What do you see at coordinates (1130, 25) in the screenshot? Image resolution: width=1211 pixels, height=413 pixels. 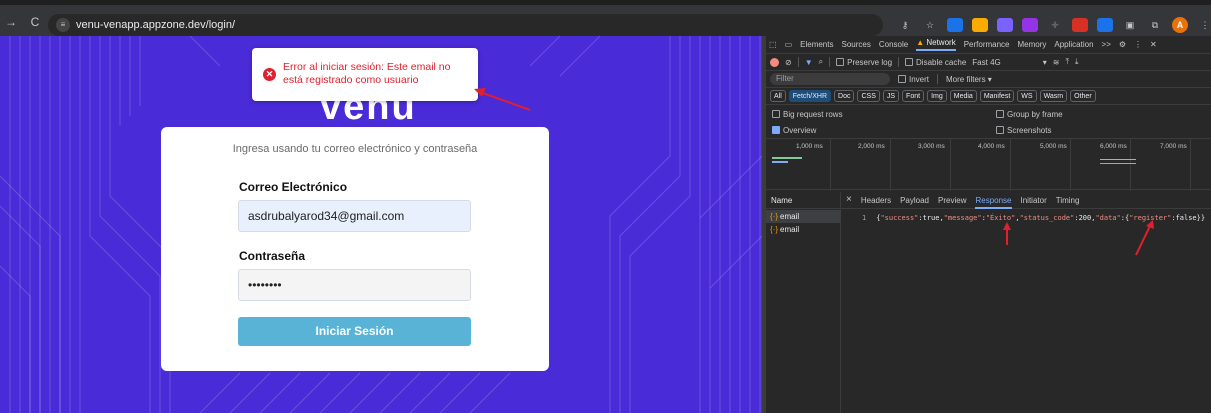 I see `extension-icon: ▣` at bounding box center [1130, 25].